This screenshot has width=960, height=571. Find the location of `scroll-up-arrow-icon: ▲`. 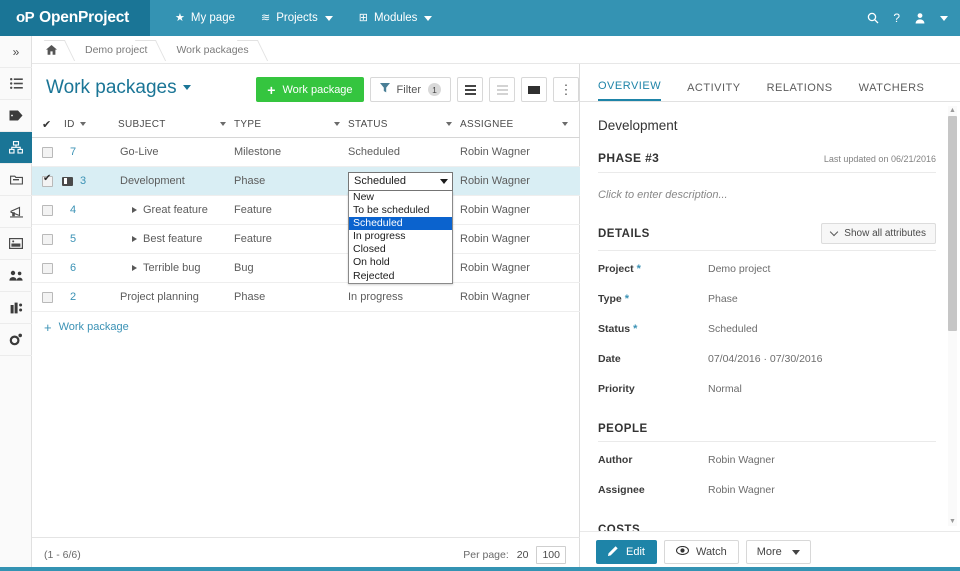

scroll-up-arrow-icon: ▲ is located at coordinates (952, 110).